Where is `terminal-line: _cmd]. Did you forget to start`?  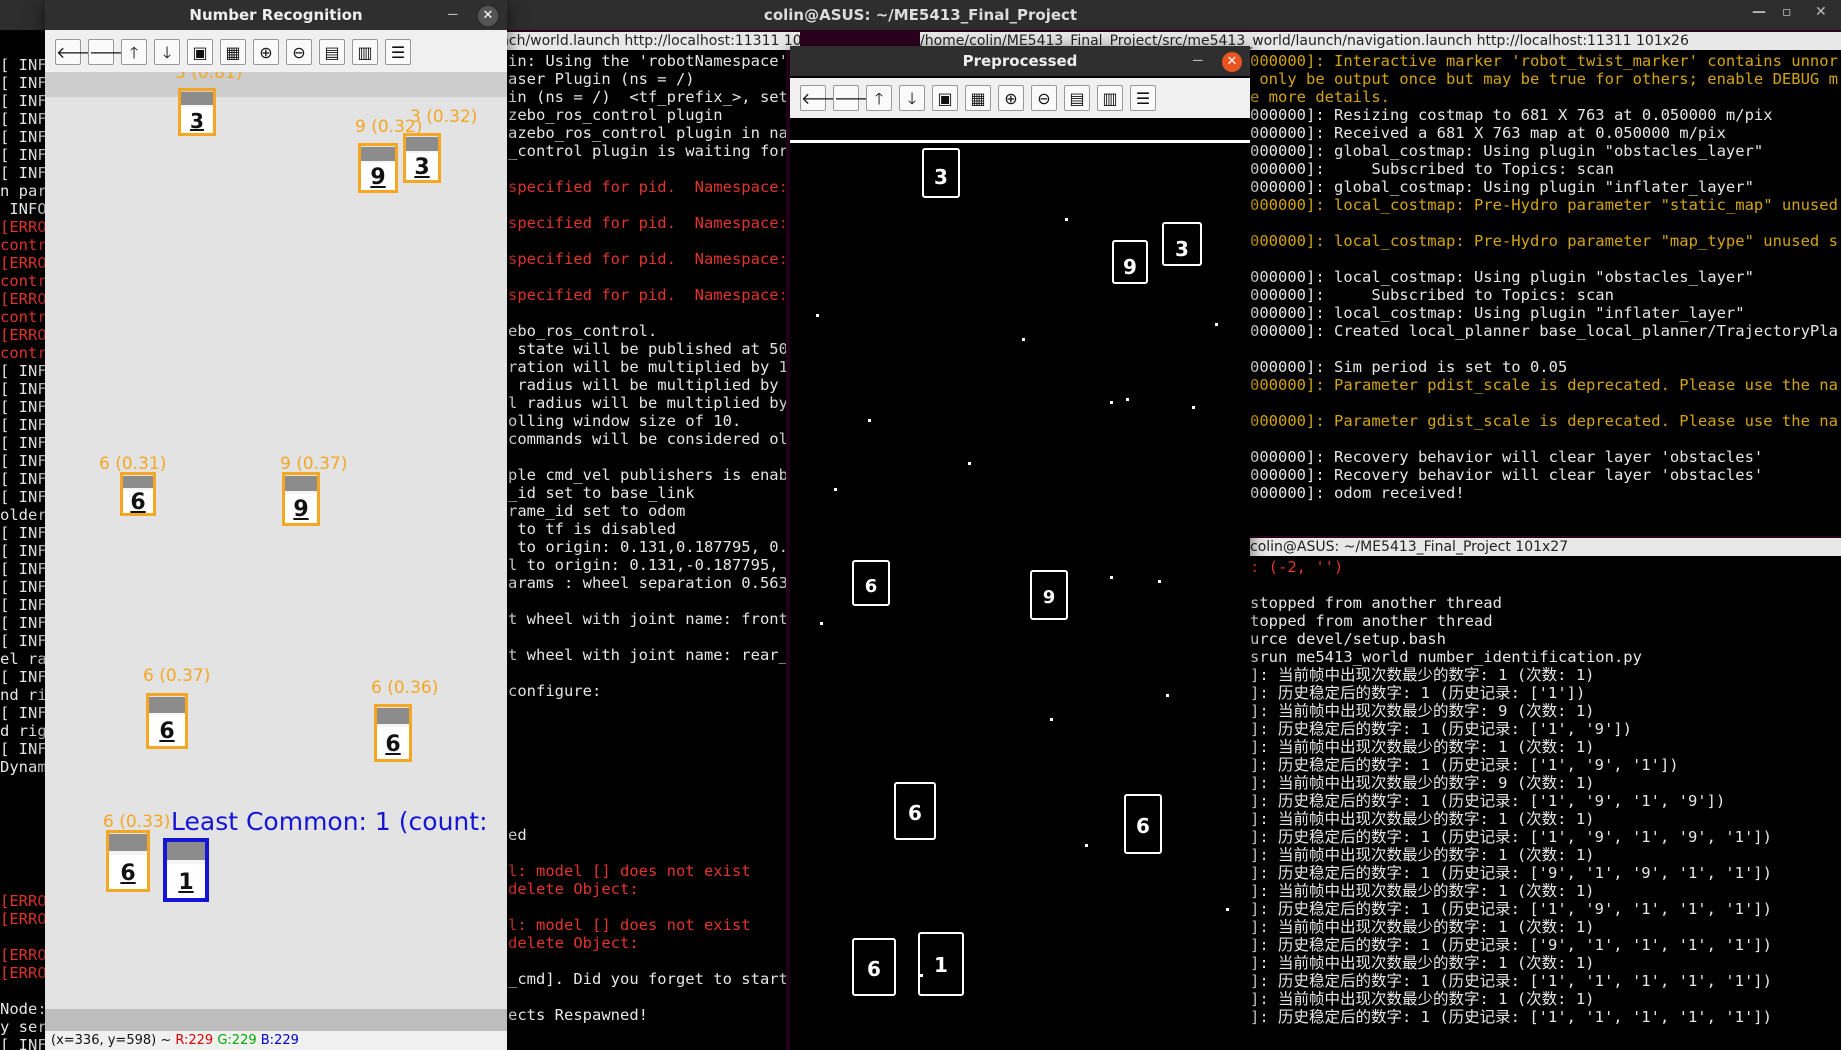 terminal-line: _cmd]. Did you forget to start is located at coordinates (647, 979).